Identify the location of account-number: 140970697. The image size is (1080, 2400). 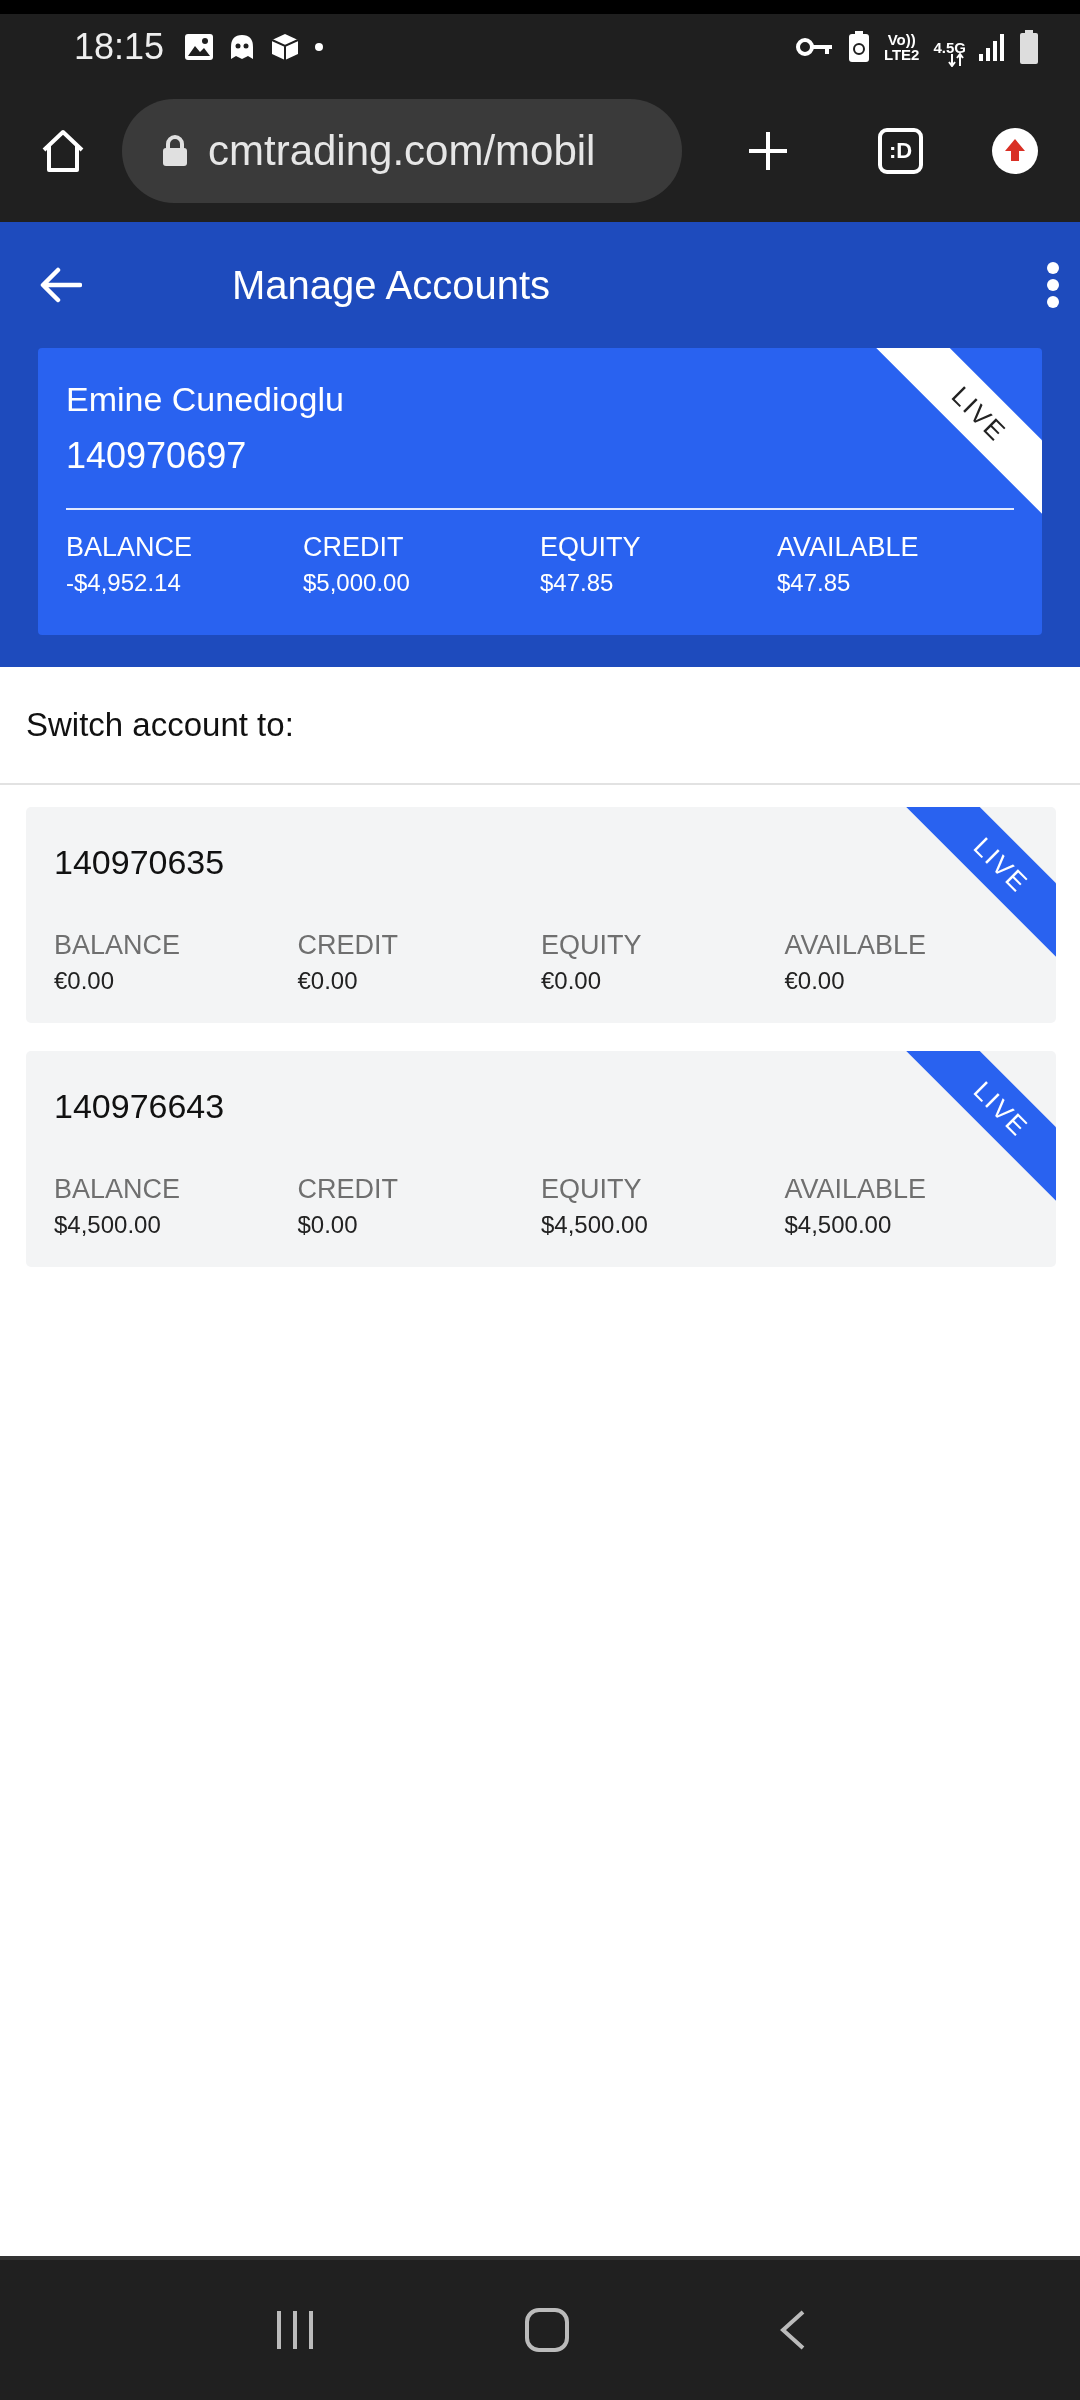
(156, 456).